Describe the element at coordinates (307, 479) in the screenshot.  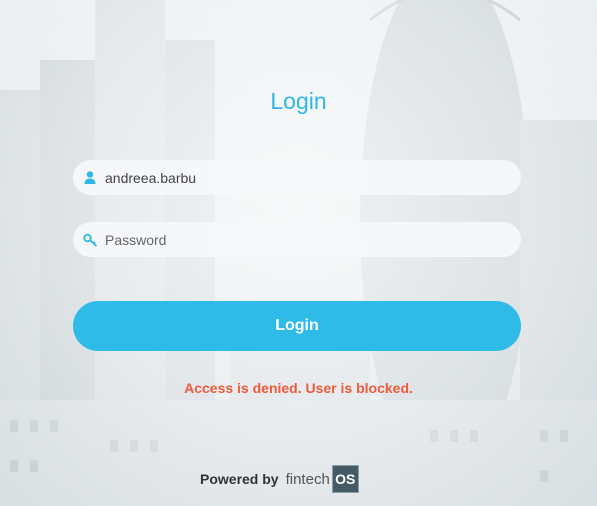
I see `brand-name: fintech` at that location.